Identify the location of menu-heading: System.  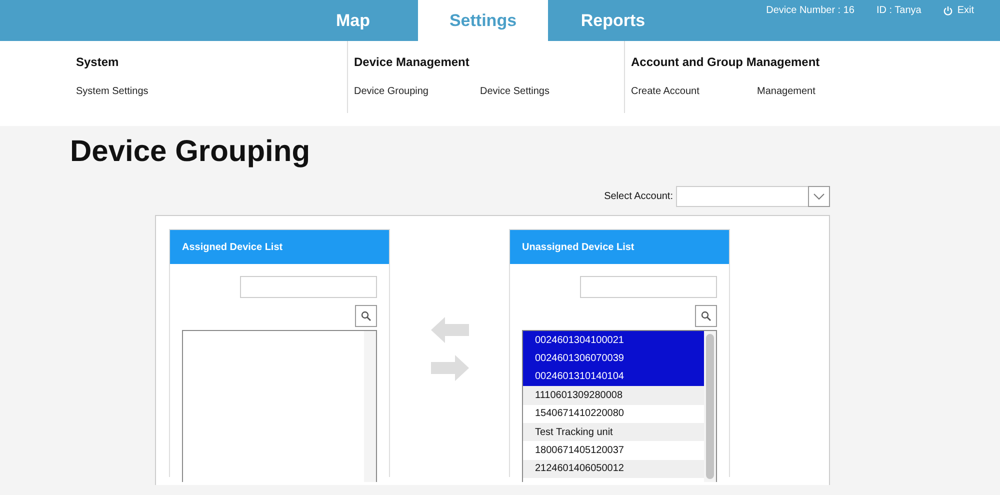
(98, 62).